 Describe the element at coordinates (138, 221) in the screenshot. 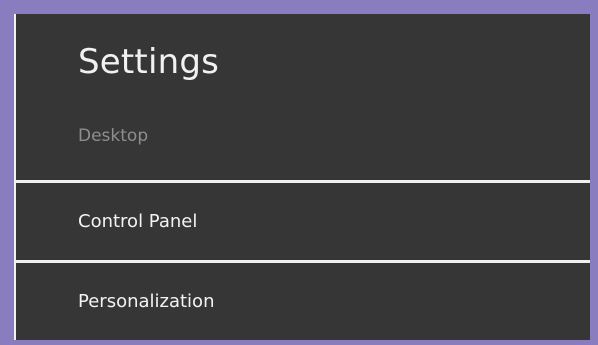

I see `menu-item-label: Control Panel` at that location.